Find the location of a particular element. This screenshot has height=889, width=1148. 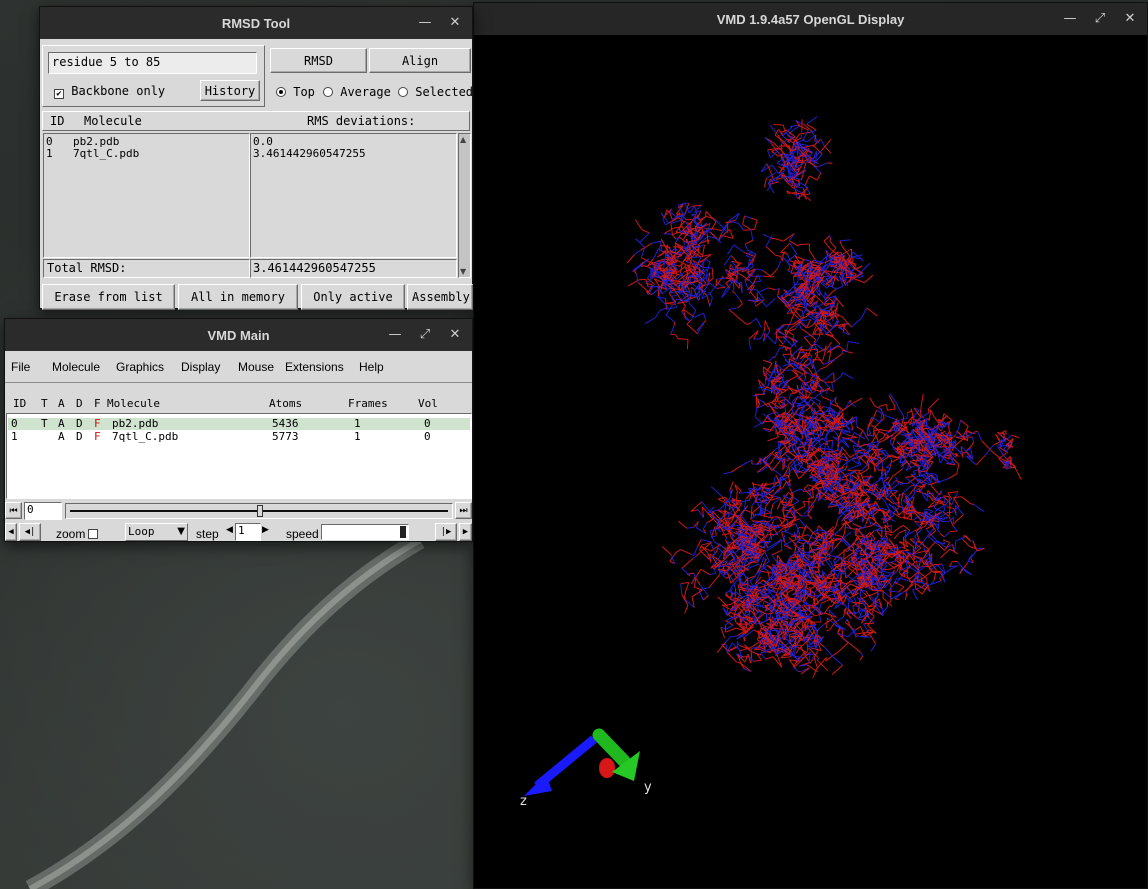

maximize-icon: ⤢ is located at coordinates (1100, 19).